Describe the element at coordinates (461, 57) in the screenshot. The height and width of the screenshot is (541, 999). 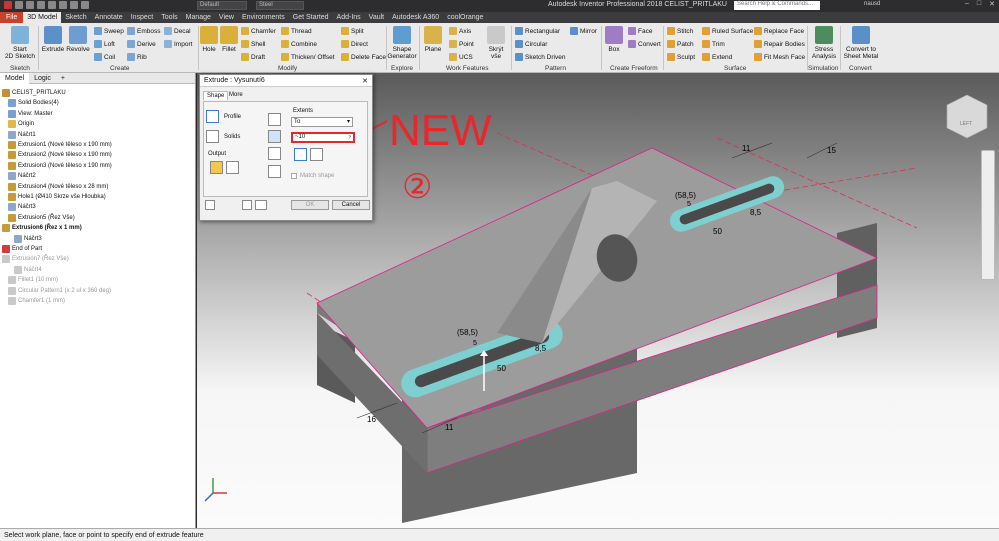
I see `ucs-button: UCS` at that location.